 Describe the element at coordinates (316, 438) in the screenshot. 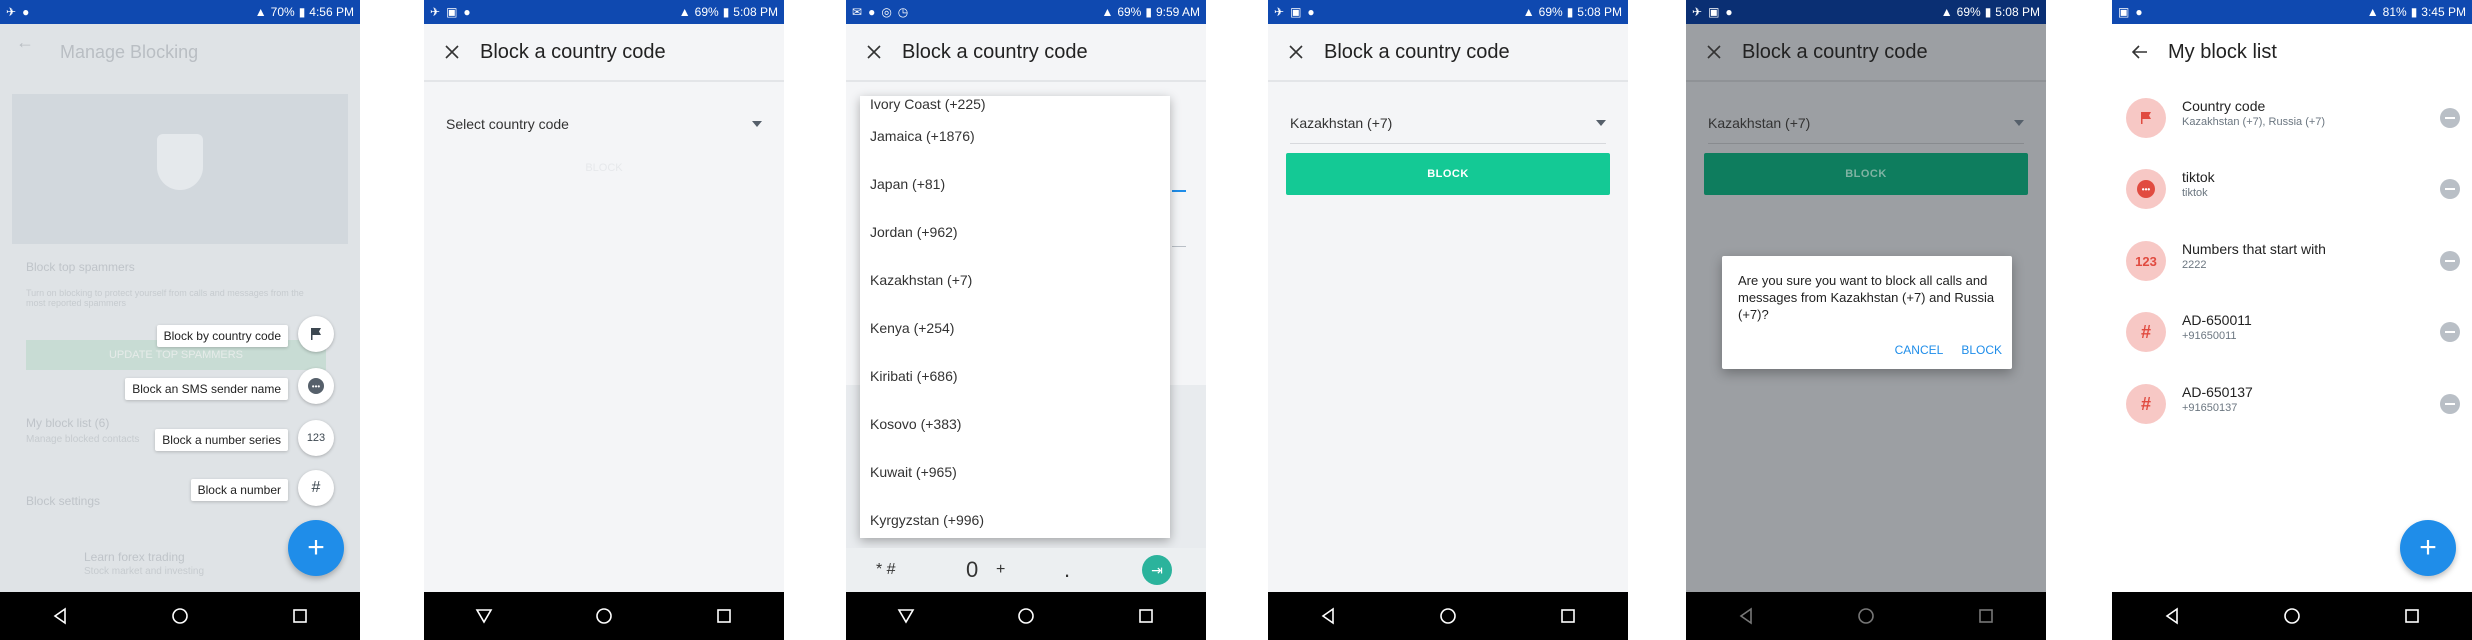

I see `number-series-icon: 123` at that location.